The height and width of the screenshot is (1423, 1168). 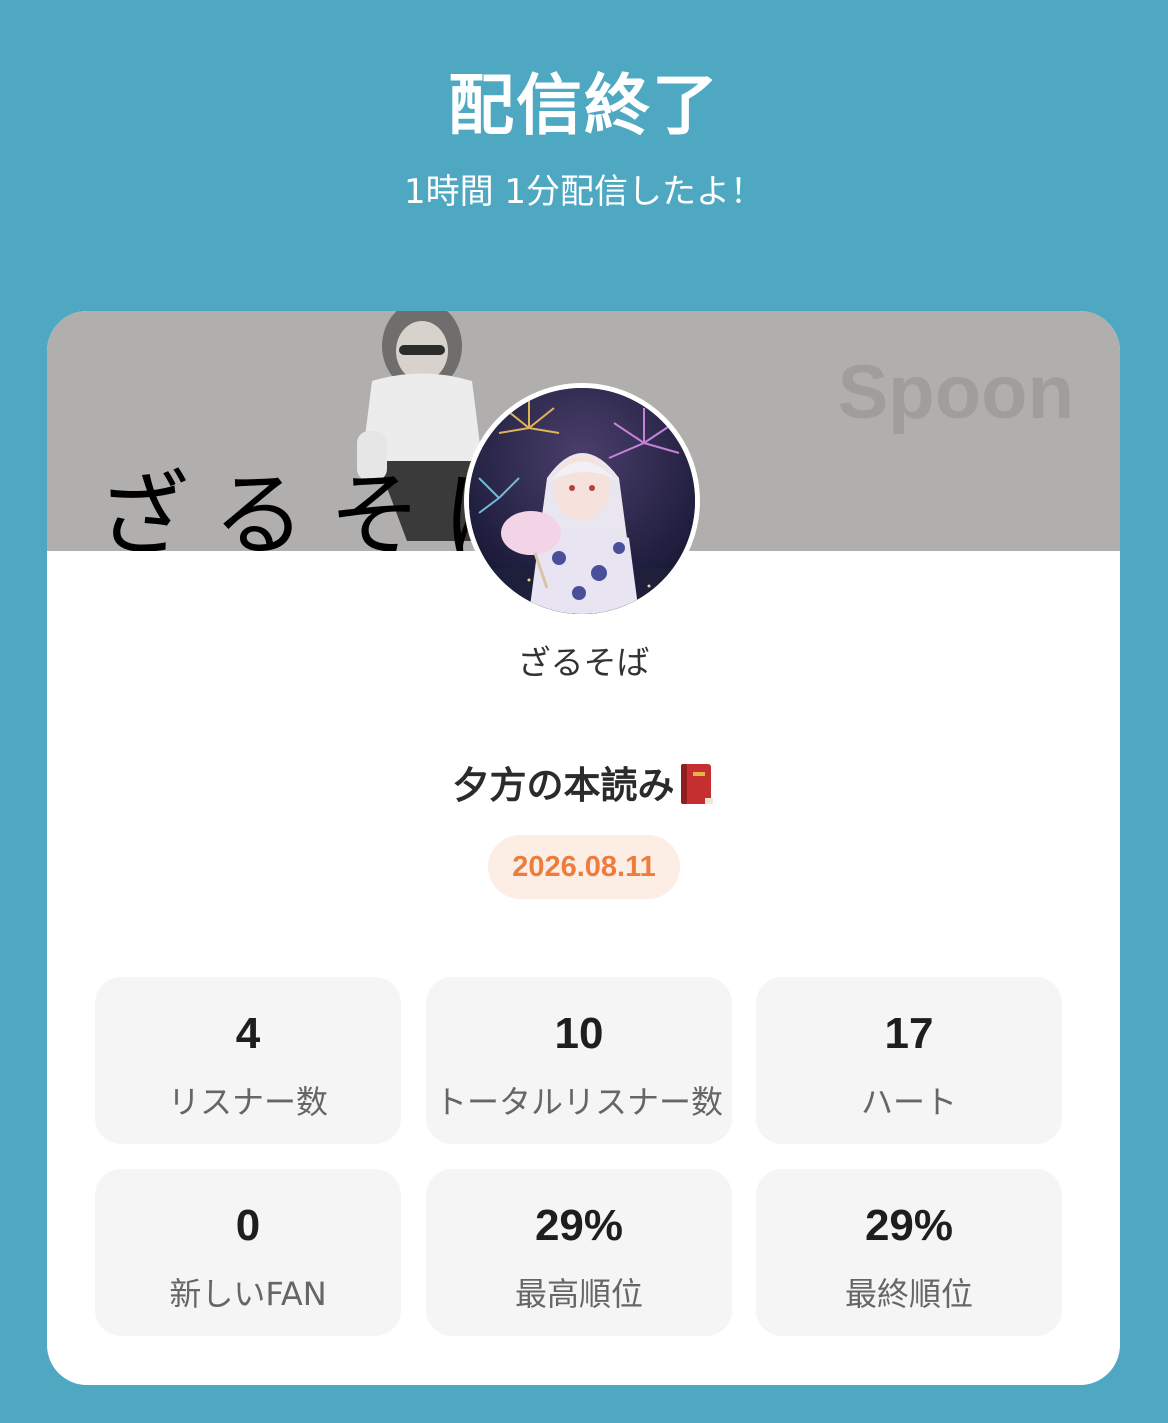 What do you see at coordinates (578, 1294) in the screenshot?
I see `stat-label: 最高順位` at bounding box center [578, 1294].